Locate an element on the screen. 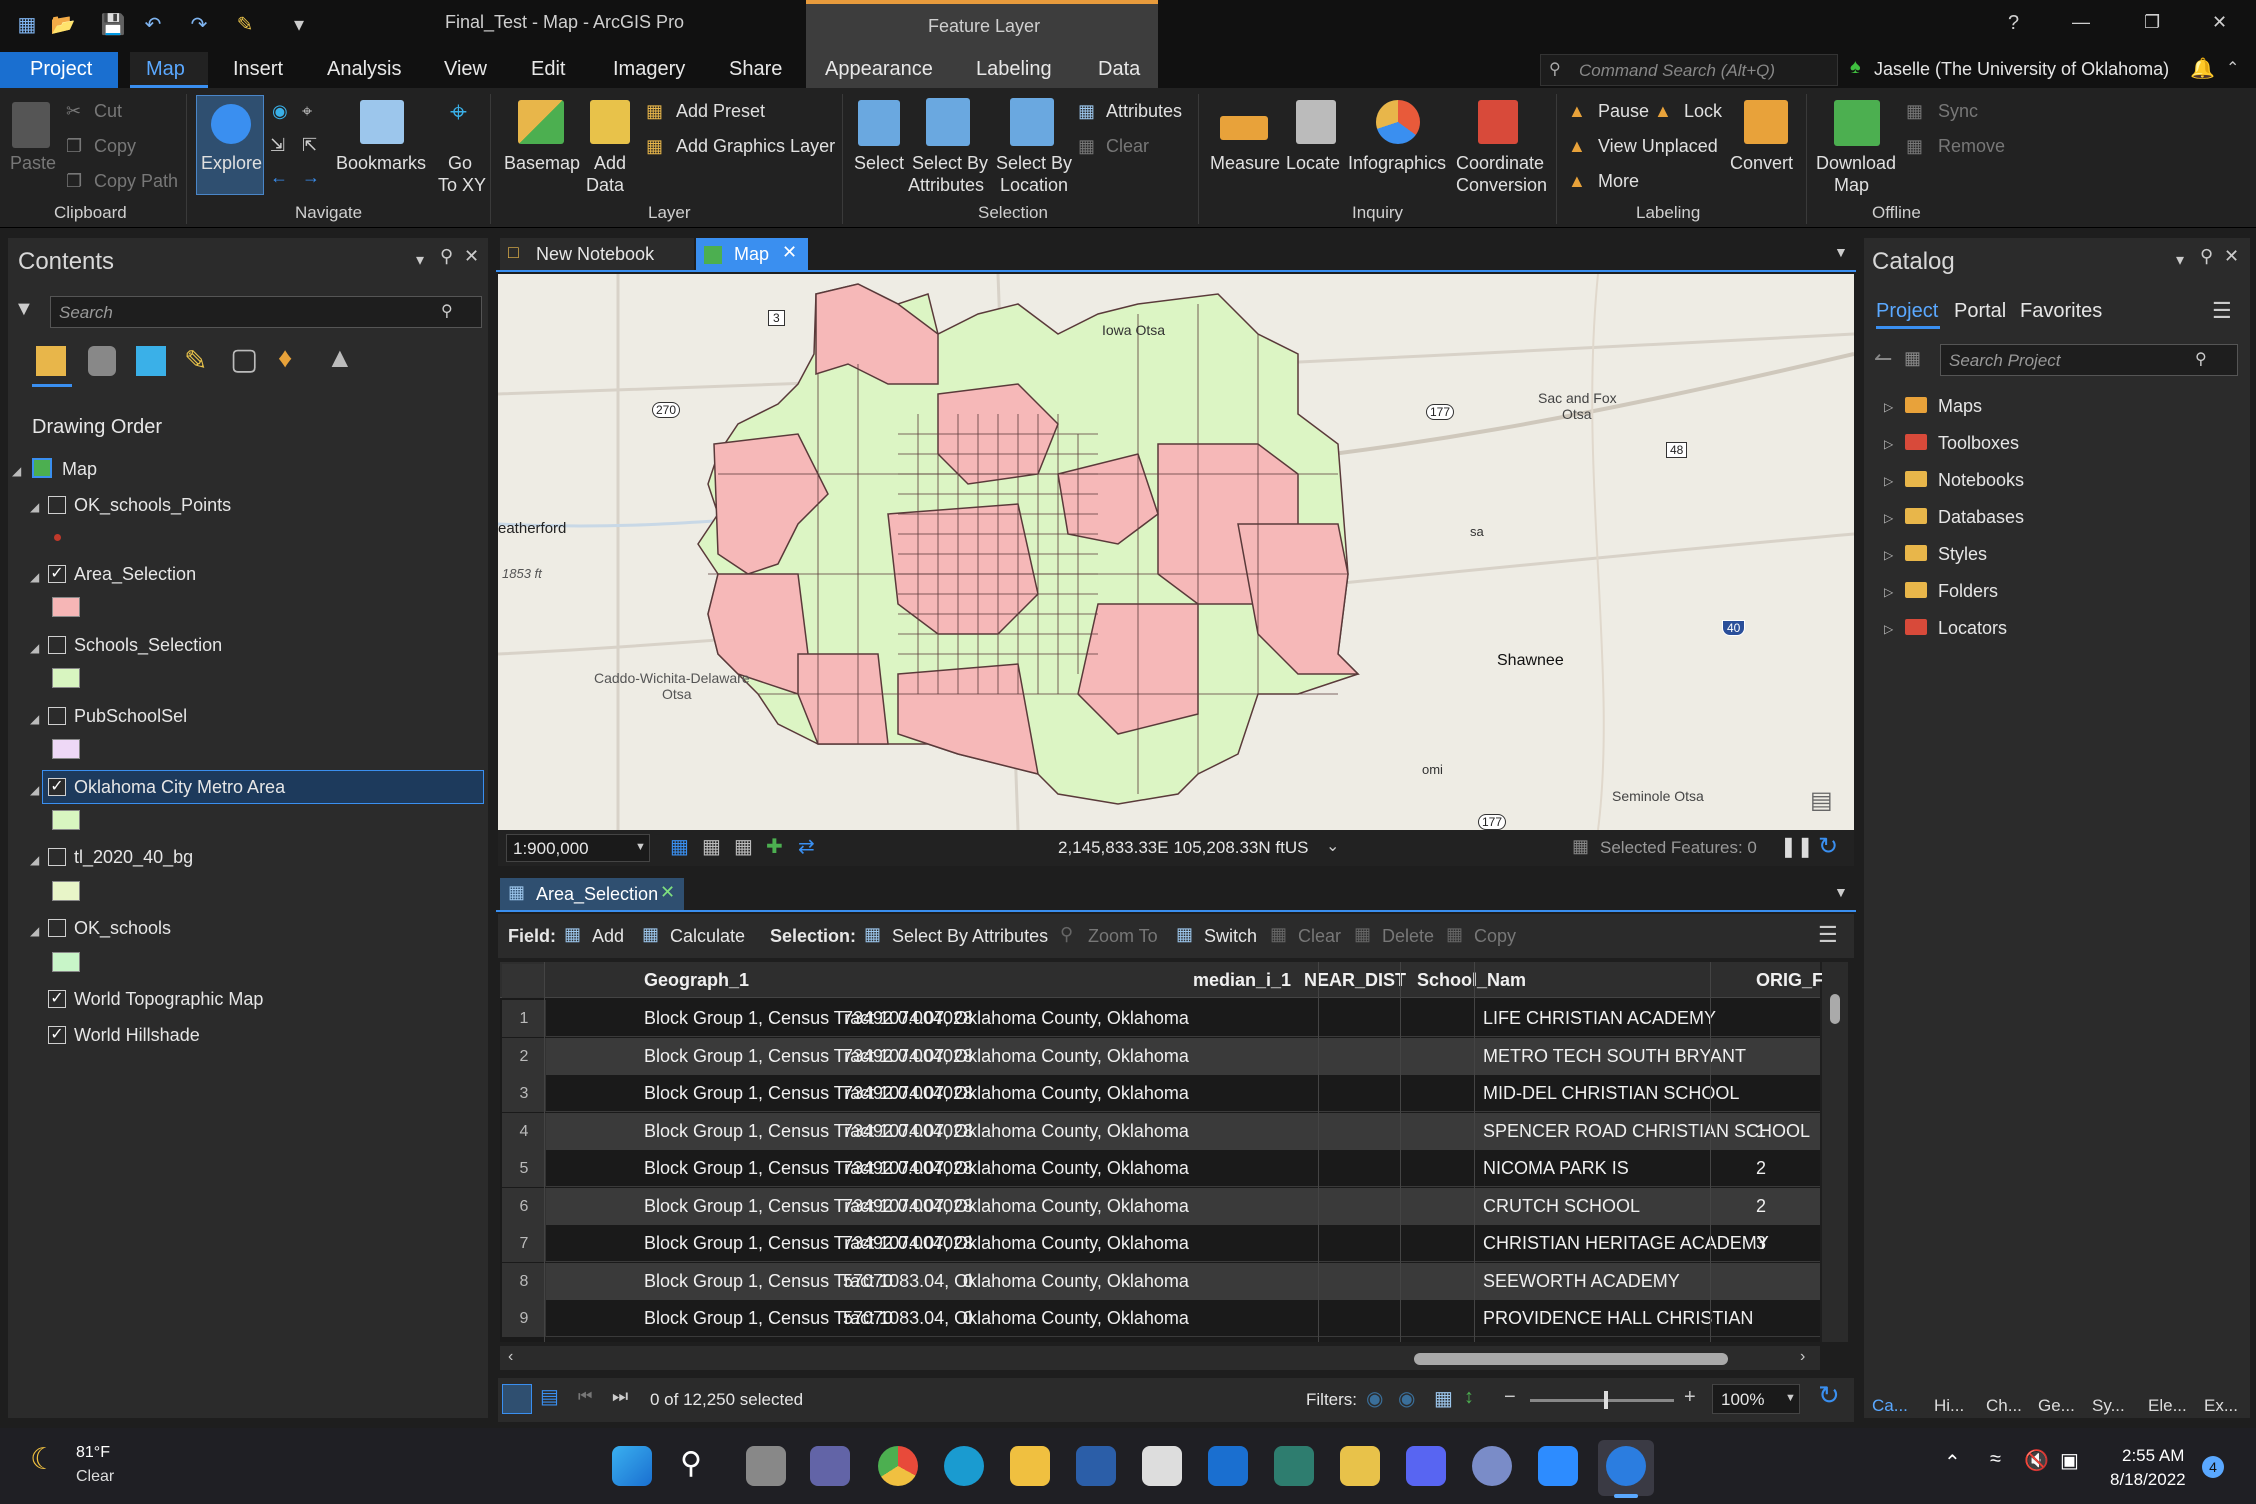 The image size is (2256, 1504). close-pane-icon: ✕ is located at coordinates (471, 256).